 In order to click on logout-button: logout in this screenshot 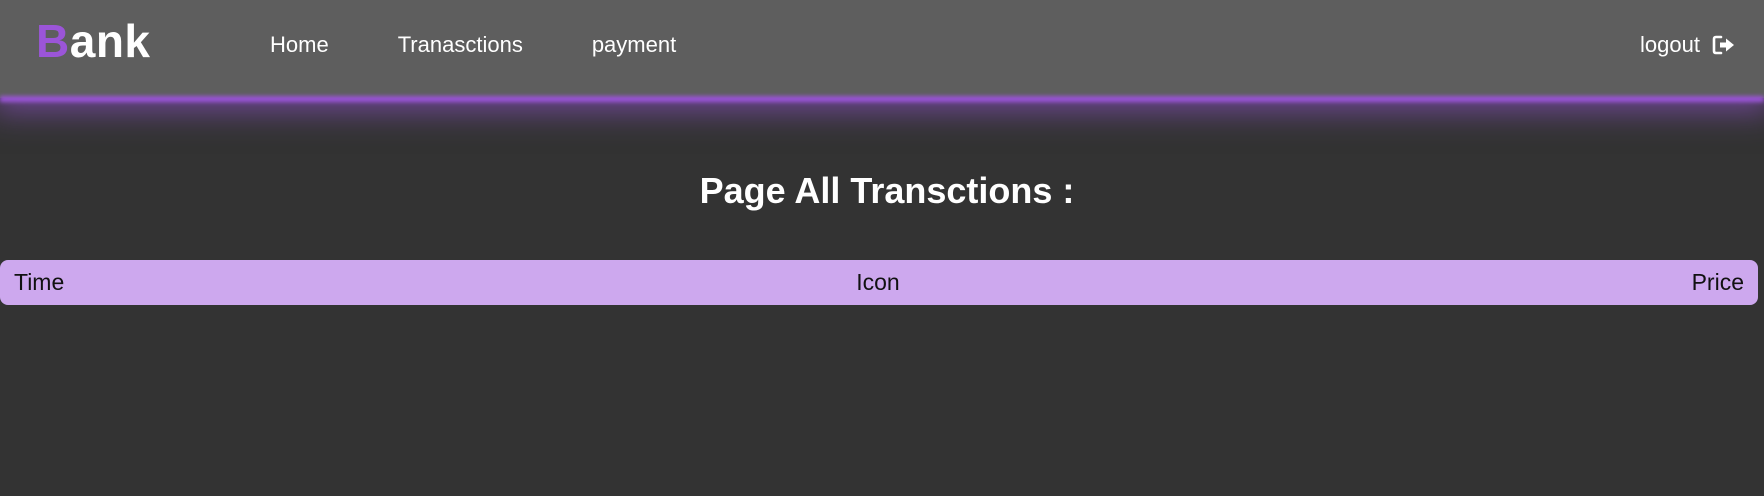, I will do `click(1688, 45)`.